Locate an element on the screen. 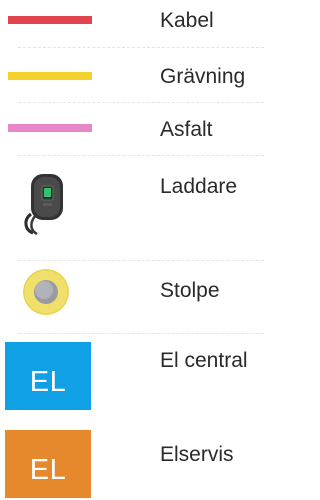 The image size is (320, 500). el-central-icon: EL is located at coordinates (48, 376).